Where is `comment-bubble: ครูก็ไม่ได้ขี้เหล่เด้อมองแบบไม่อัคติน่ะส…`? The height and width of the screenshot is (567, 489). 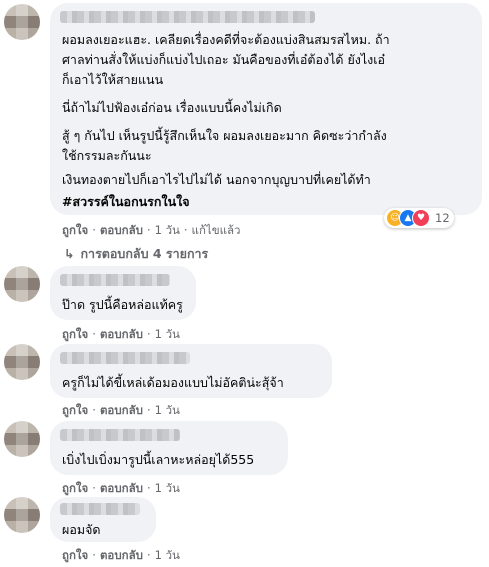 comment-bubble: ครูก็ไม่ได้ขี้เหล่เด้อมองแบบไม่อัคติน่ะส… is located at coordinates (191, 371).